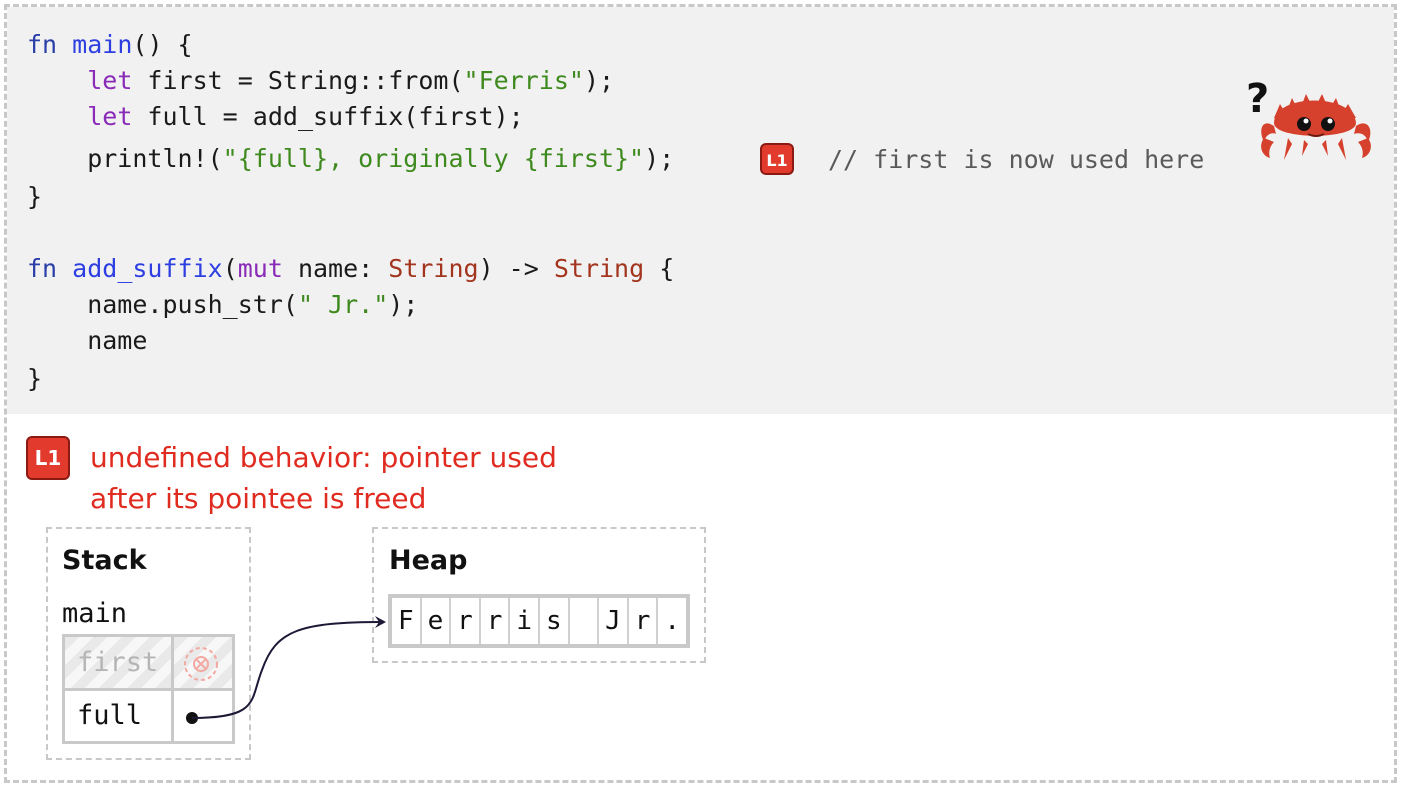 The width and height of the screenshot is (1406, 792). I want to click on var-full-name: full, so click(119, 716).